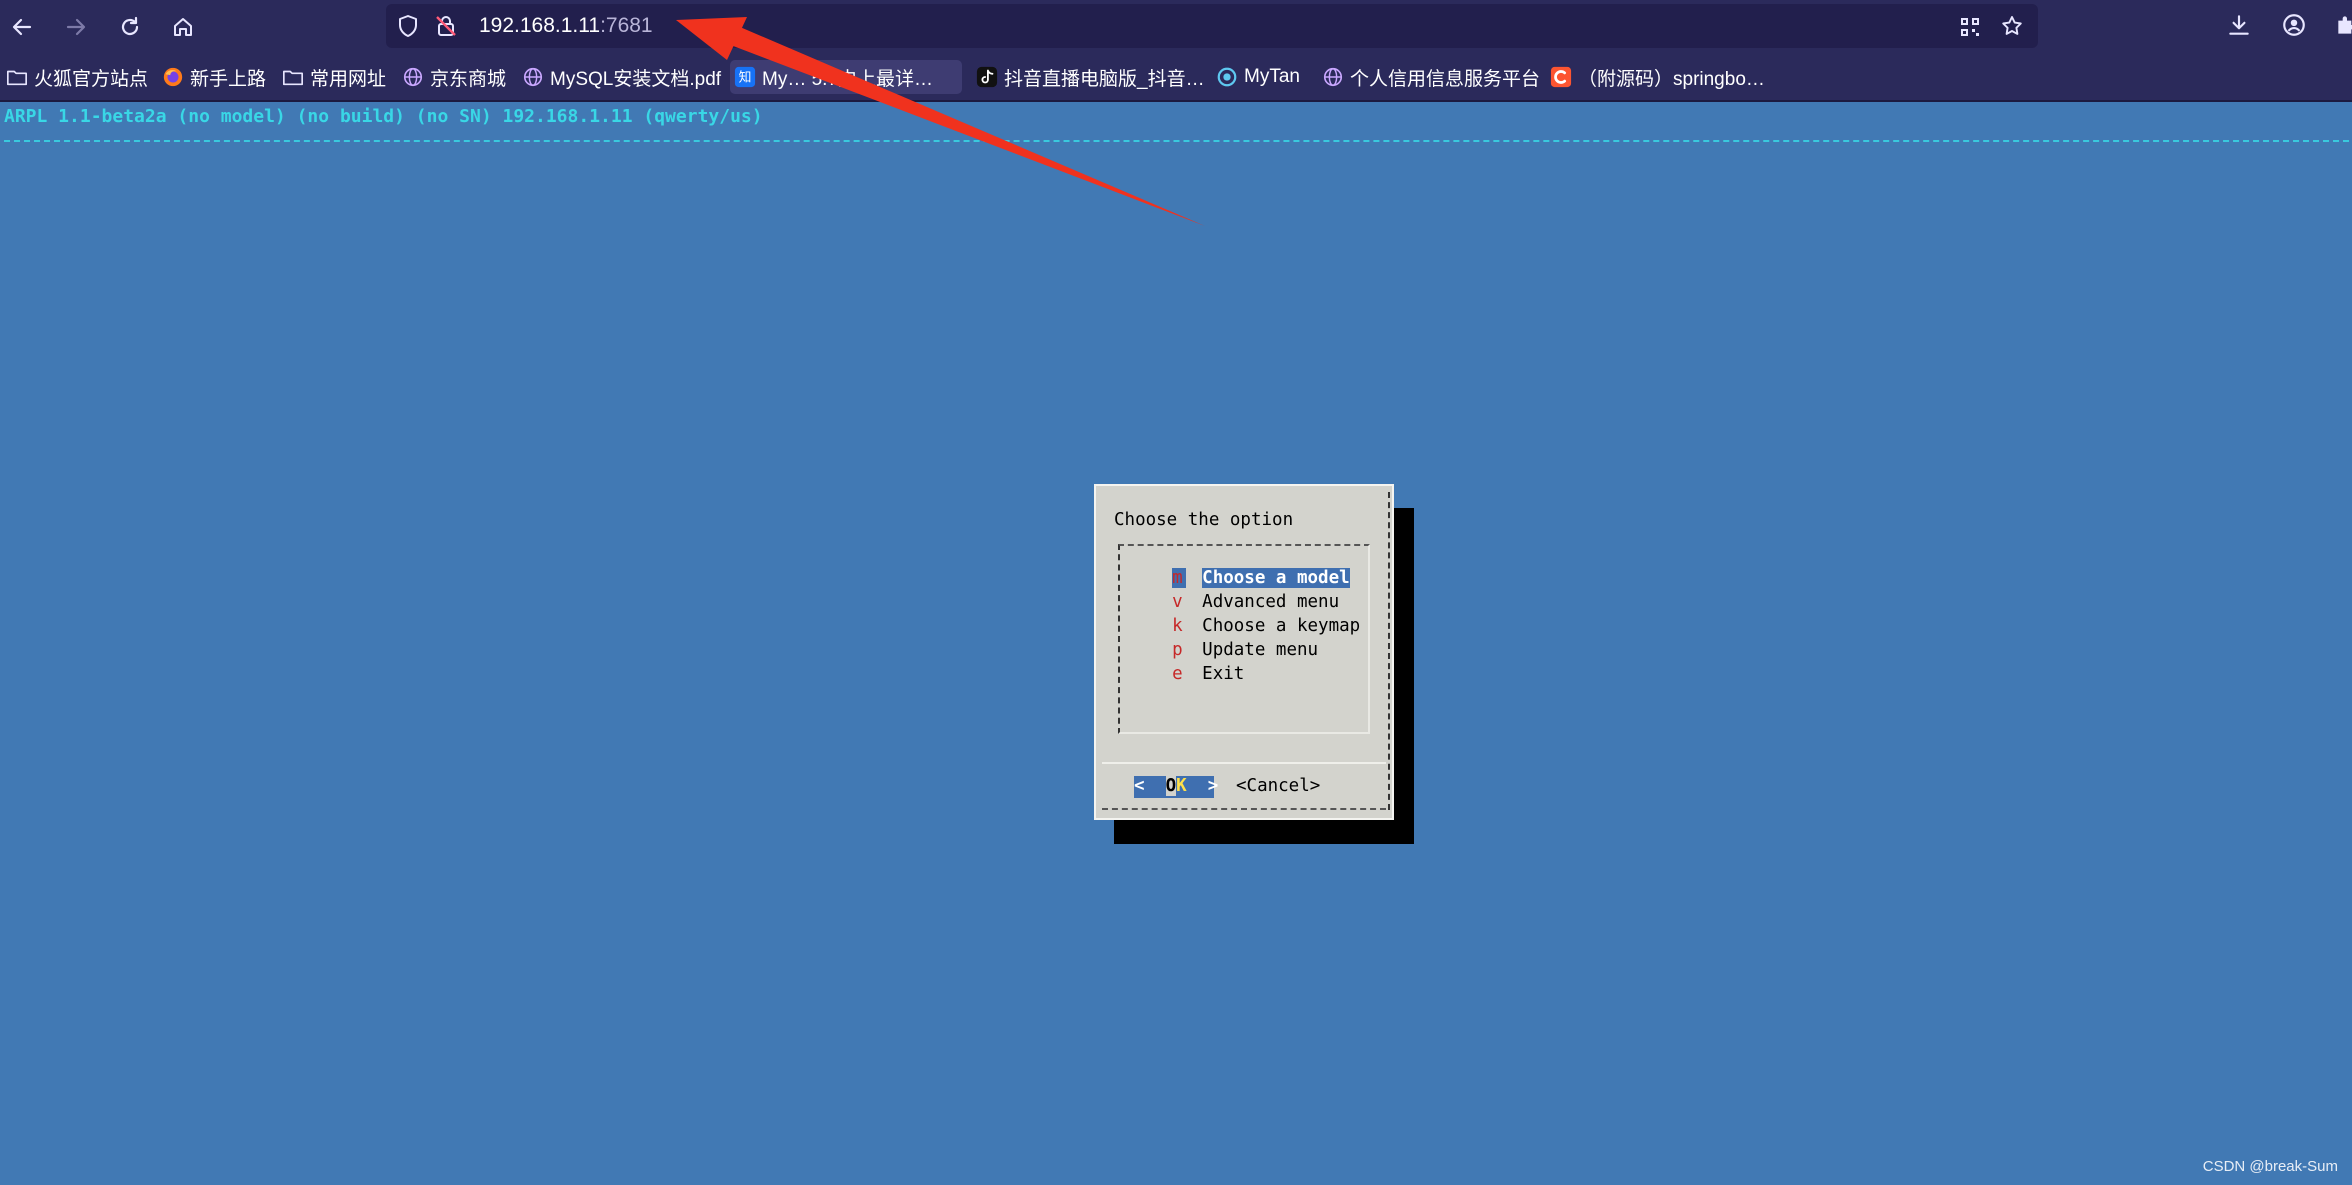 The height and width of the screenshot is (1185, 2352). Describe the element at coordinates (2270, 1166) in the screenshot. I see `watermark: CSDN @break-Sum` at that location.